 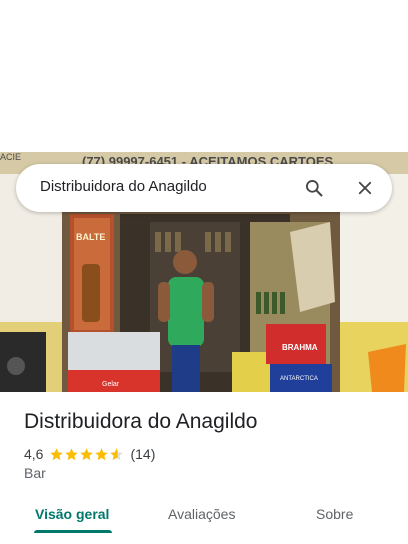 What do you see at coordinates (142, 454) in the screenshot?
I see `review-count: (14)` at bounding box center [142, 454].